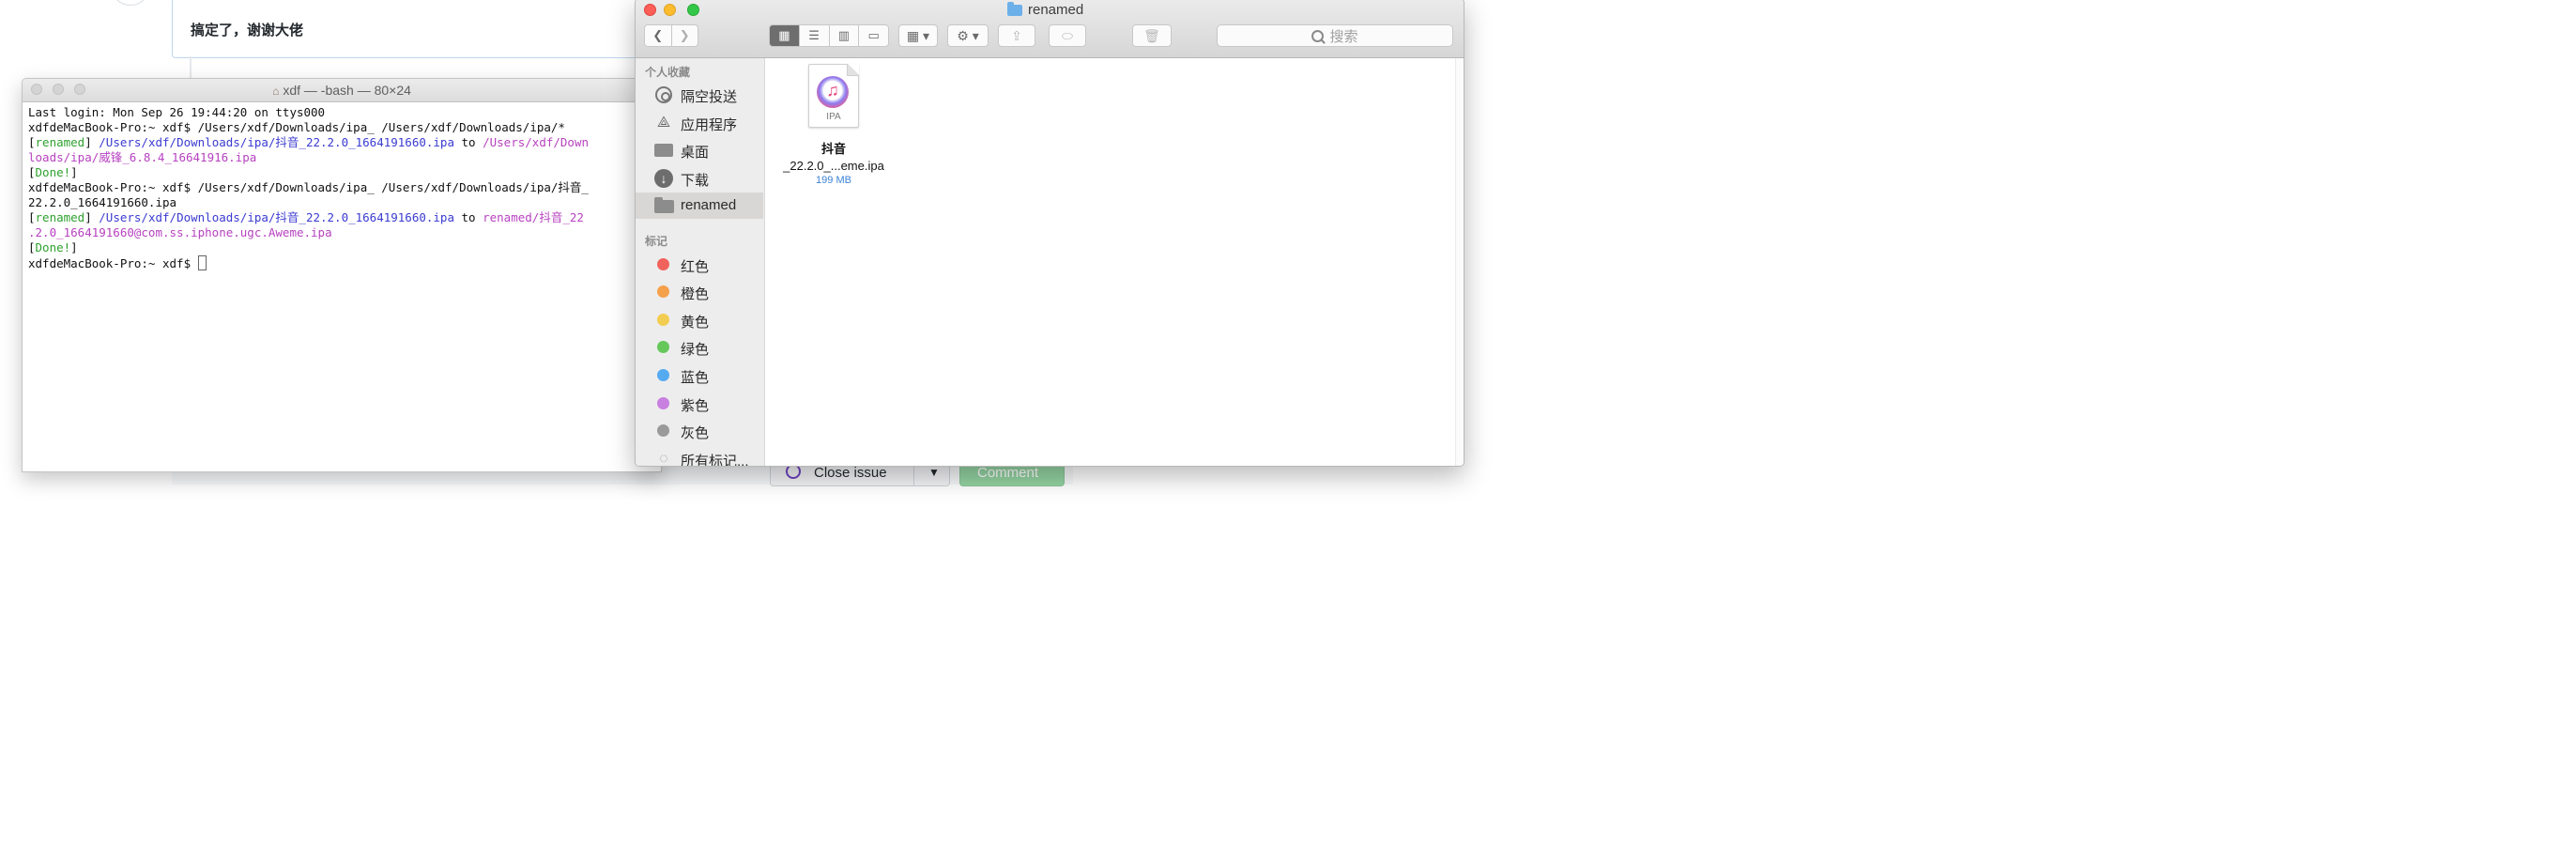 This screenshot has height=847, width=2576. I want to click on share-button: ⇪, so click(1017, 35).